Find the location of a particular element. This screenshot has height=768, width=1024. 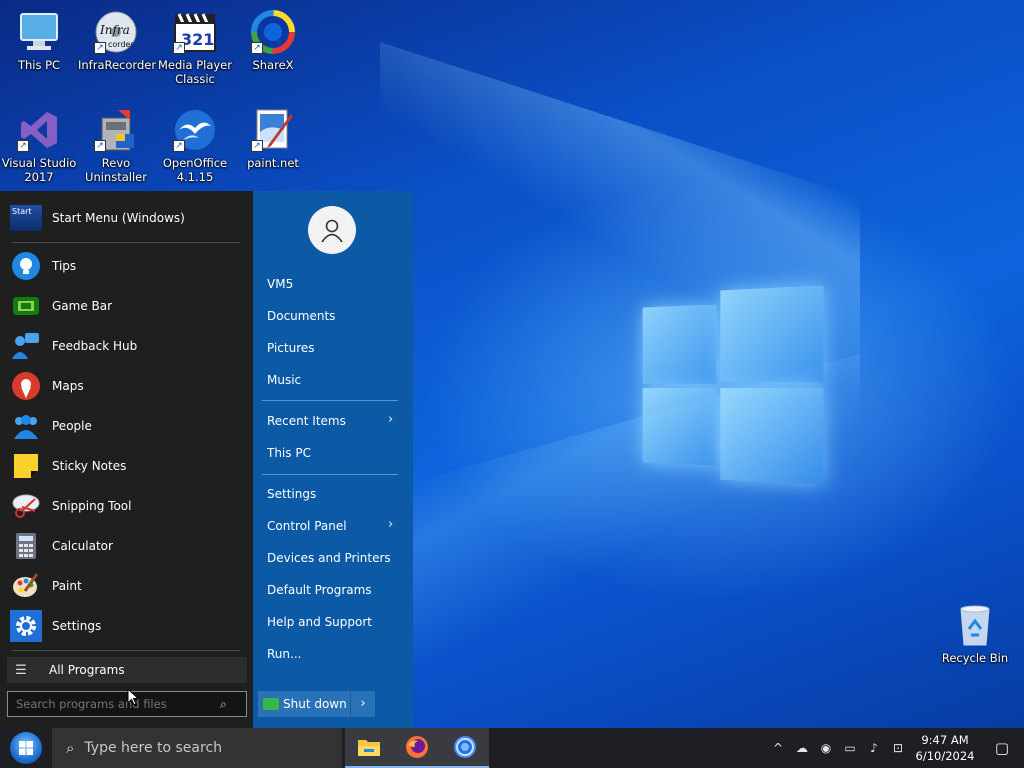

desktop-icon-paint-net: ↗ paint.net is located at coordinates (273, 139).